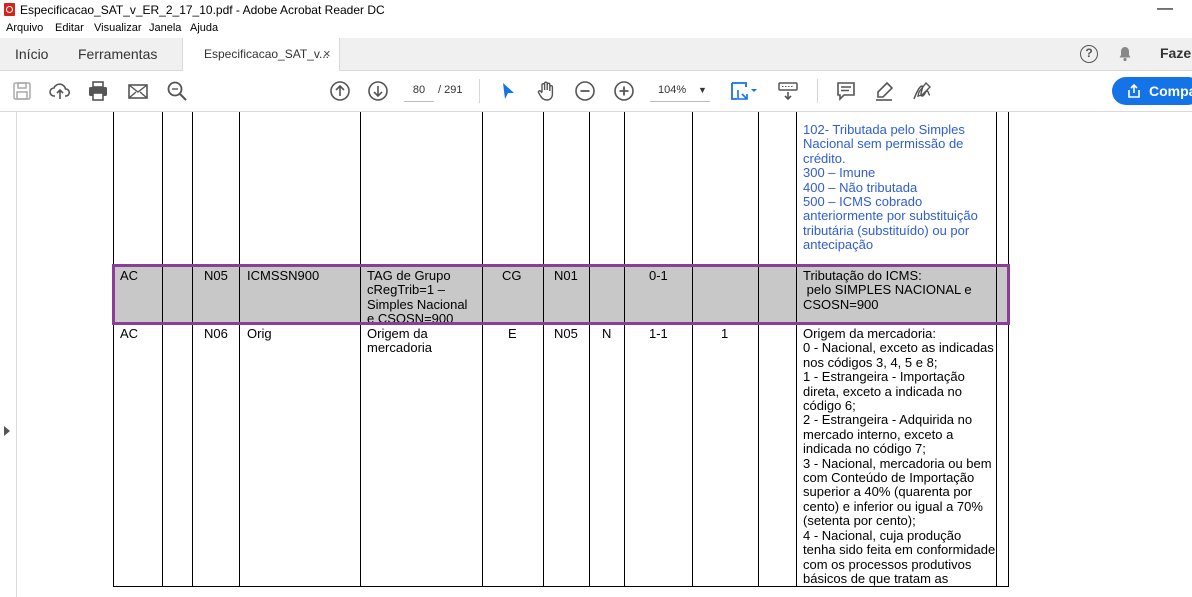  Describe the element at coordinates (725, 333) in the screenshot. I see `row-n06-size: 1` at that location.